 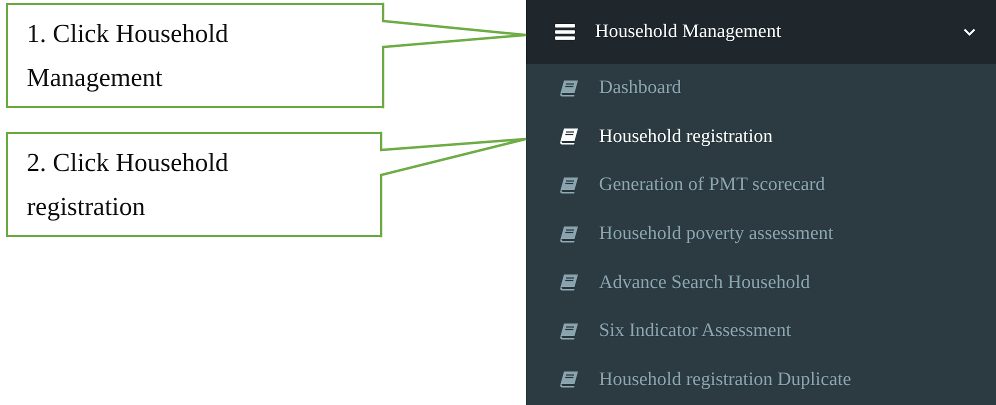 I want to click on menu-title: Household Management, so click(x=688, y=32).